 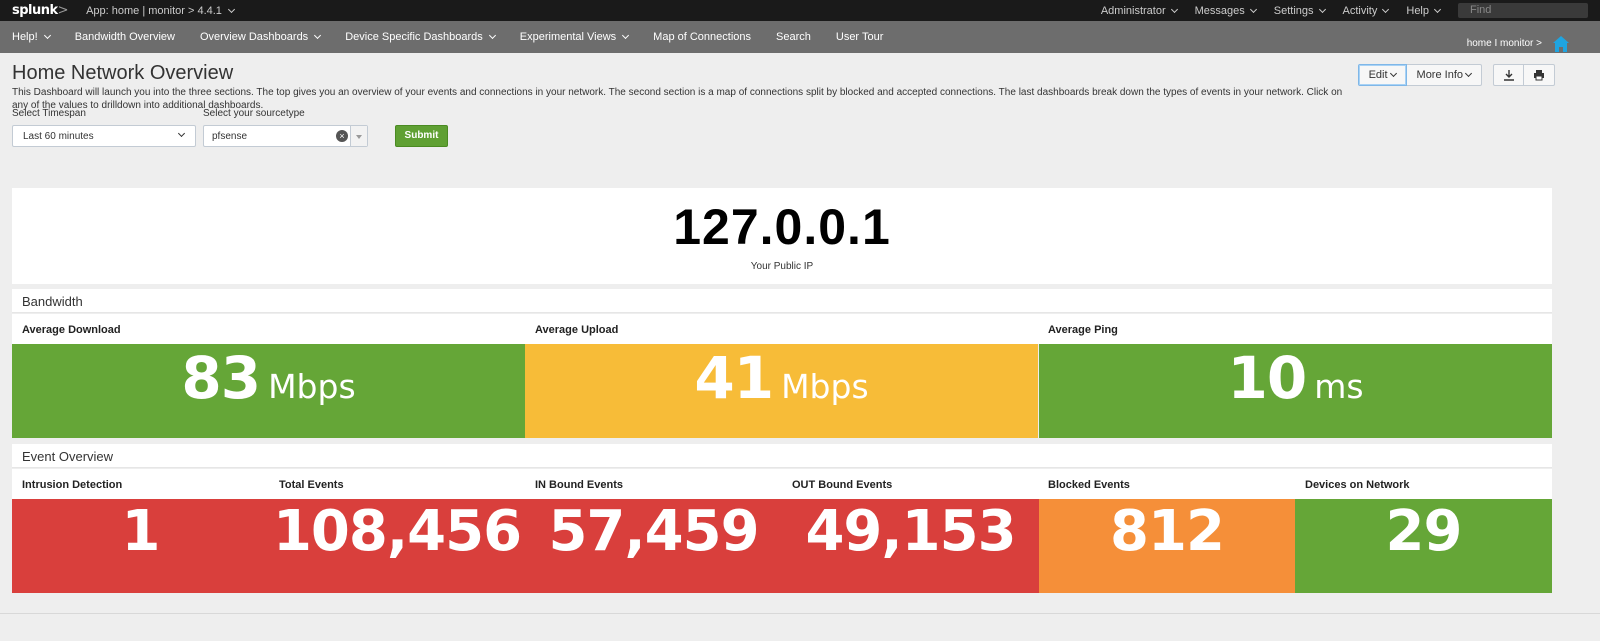 I want to click on devices-on-network-tile: 29, so click(x=1423, y=546).